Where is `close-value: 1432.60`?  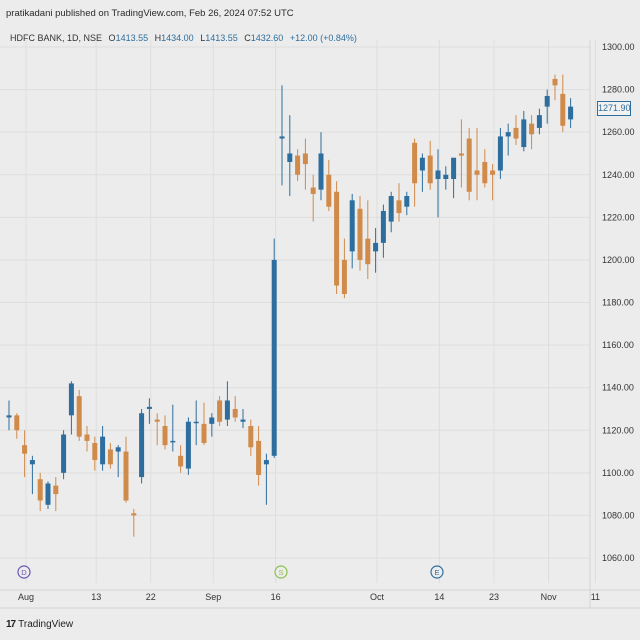 close-value: 1432.60 is located at coordinates (267, 38).